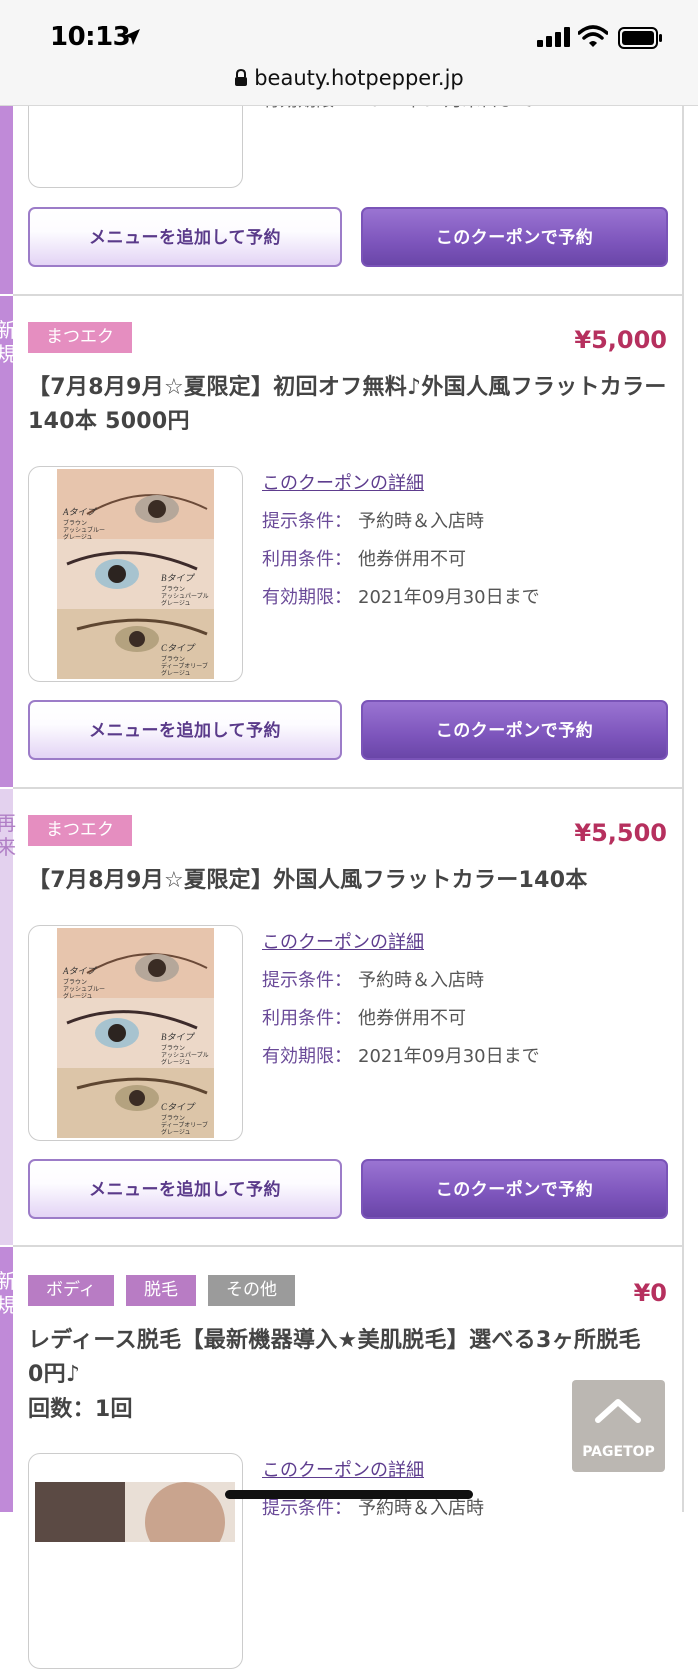  What do you see at coordinates (8, 835) in the screenshot?
I see `stripe-label: 再来` at bounding box center [8, 835].